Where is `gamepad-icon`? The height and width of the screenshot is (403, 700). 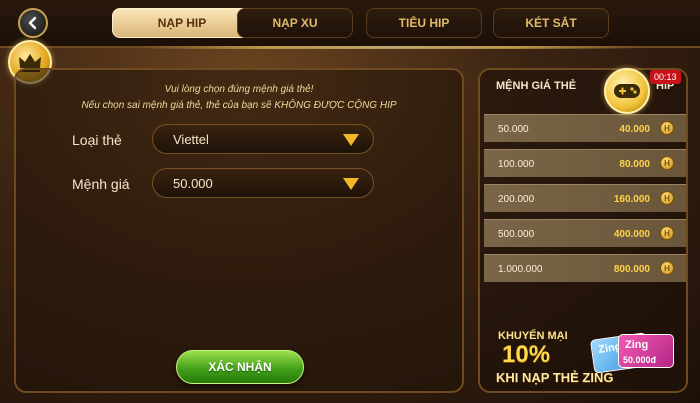 gamepad-icon is located at coordinates (627, 91).